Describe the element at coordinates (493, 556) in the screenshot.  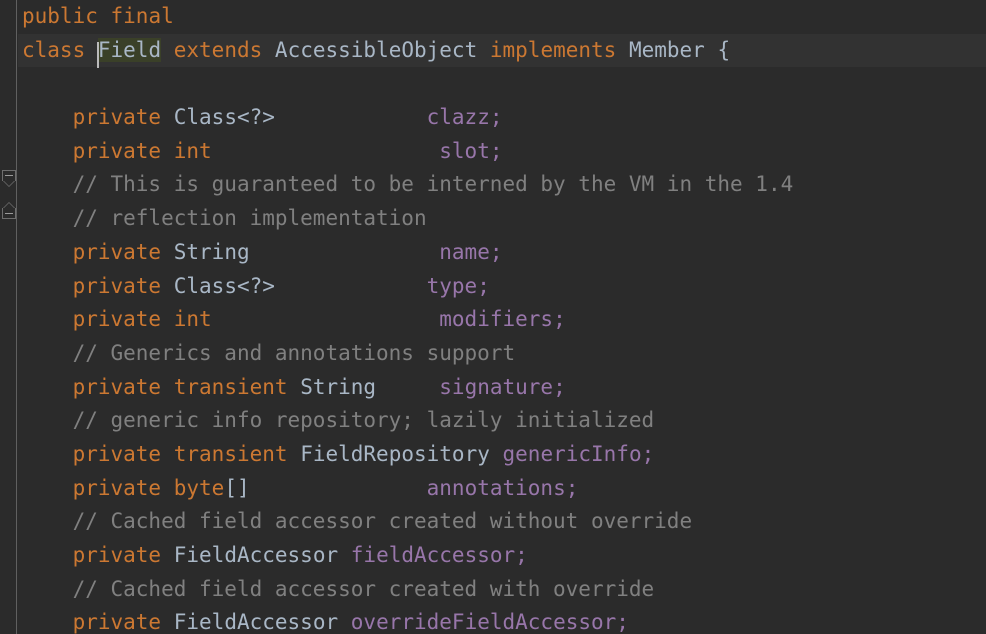
I see `code-line: private FieldAccessor fieldAccessor;` at that location.